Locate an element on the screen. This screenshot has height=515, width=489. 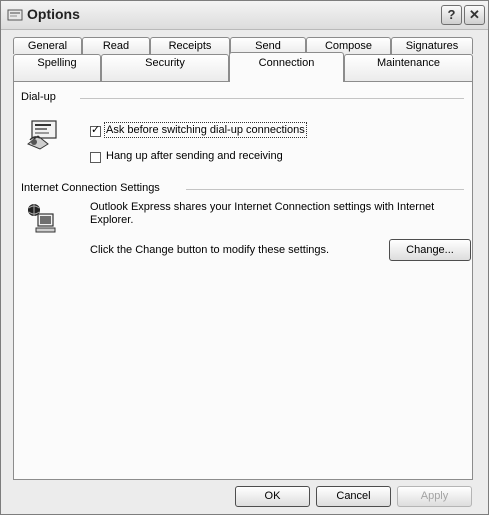
tab-spelling: Spelling is located at coordinates (57, 67).